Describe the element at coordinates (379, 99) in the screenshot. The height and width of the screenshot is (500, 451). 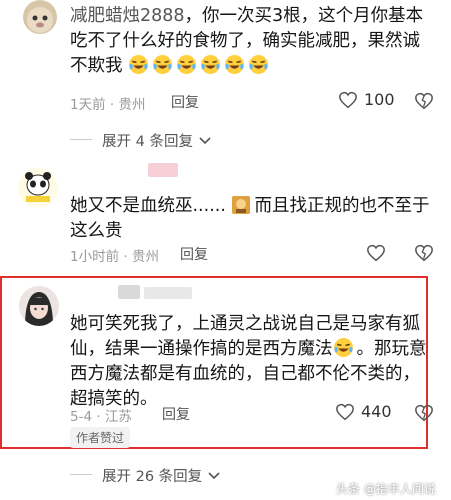
I see `like-count: 100` at that location.